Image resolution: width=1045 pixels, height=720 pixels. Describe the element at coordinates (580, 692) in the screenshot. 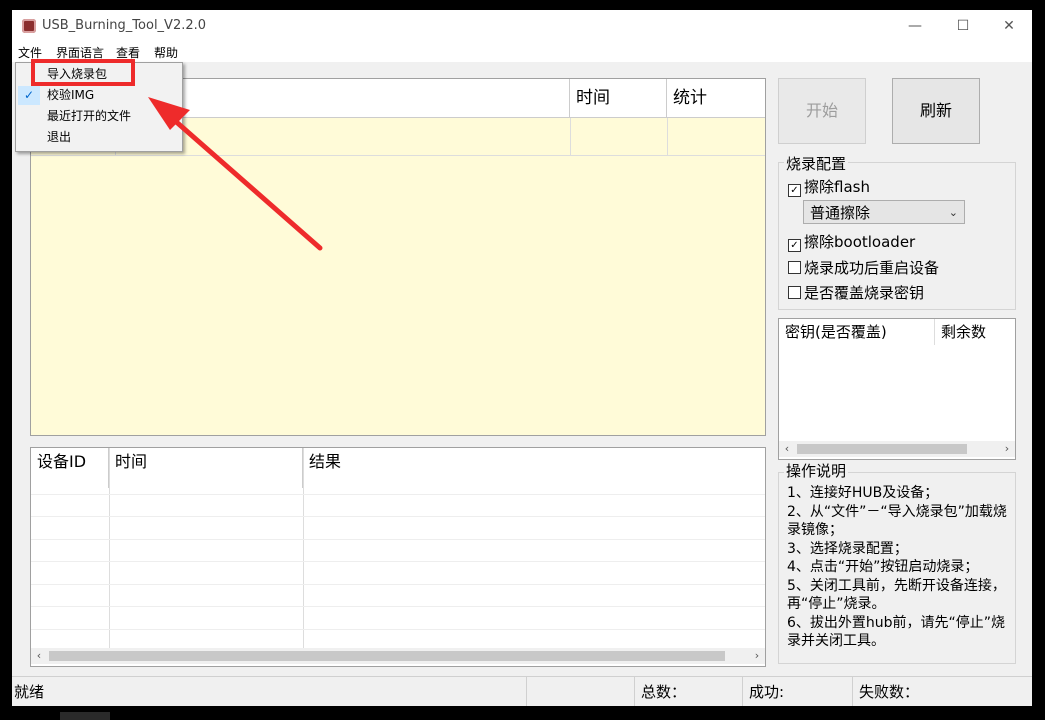

I see `status-blank` at that location.